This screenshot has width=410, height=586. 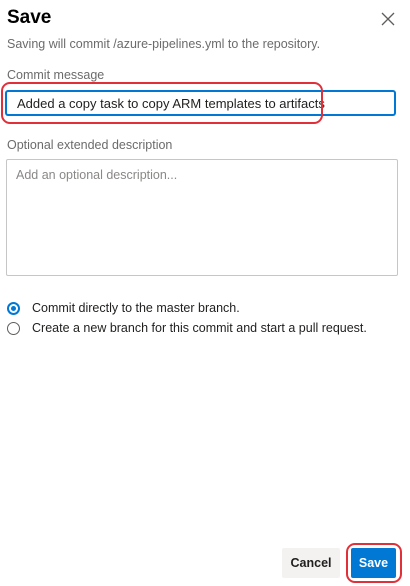 I want to click on commit-message-input, so click(x=200, y=103).